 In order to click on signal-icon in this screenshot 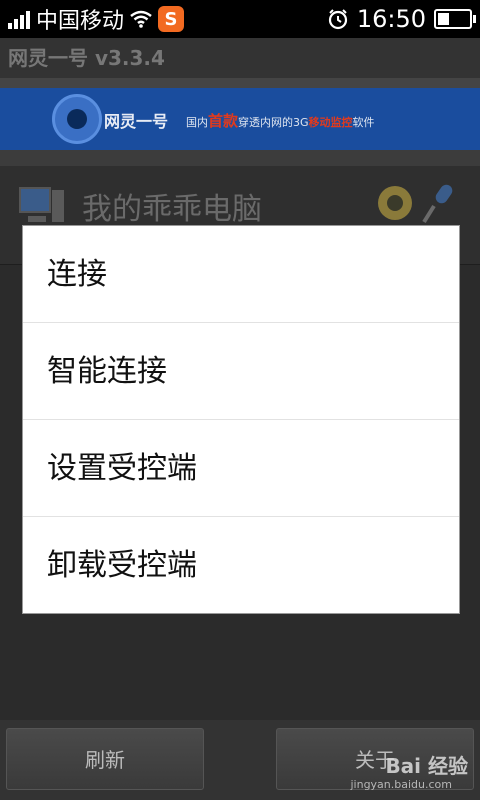, I will do `click(19, 19)`.